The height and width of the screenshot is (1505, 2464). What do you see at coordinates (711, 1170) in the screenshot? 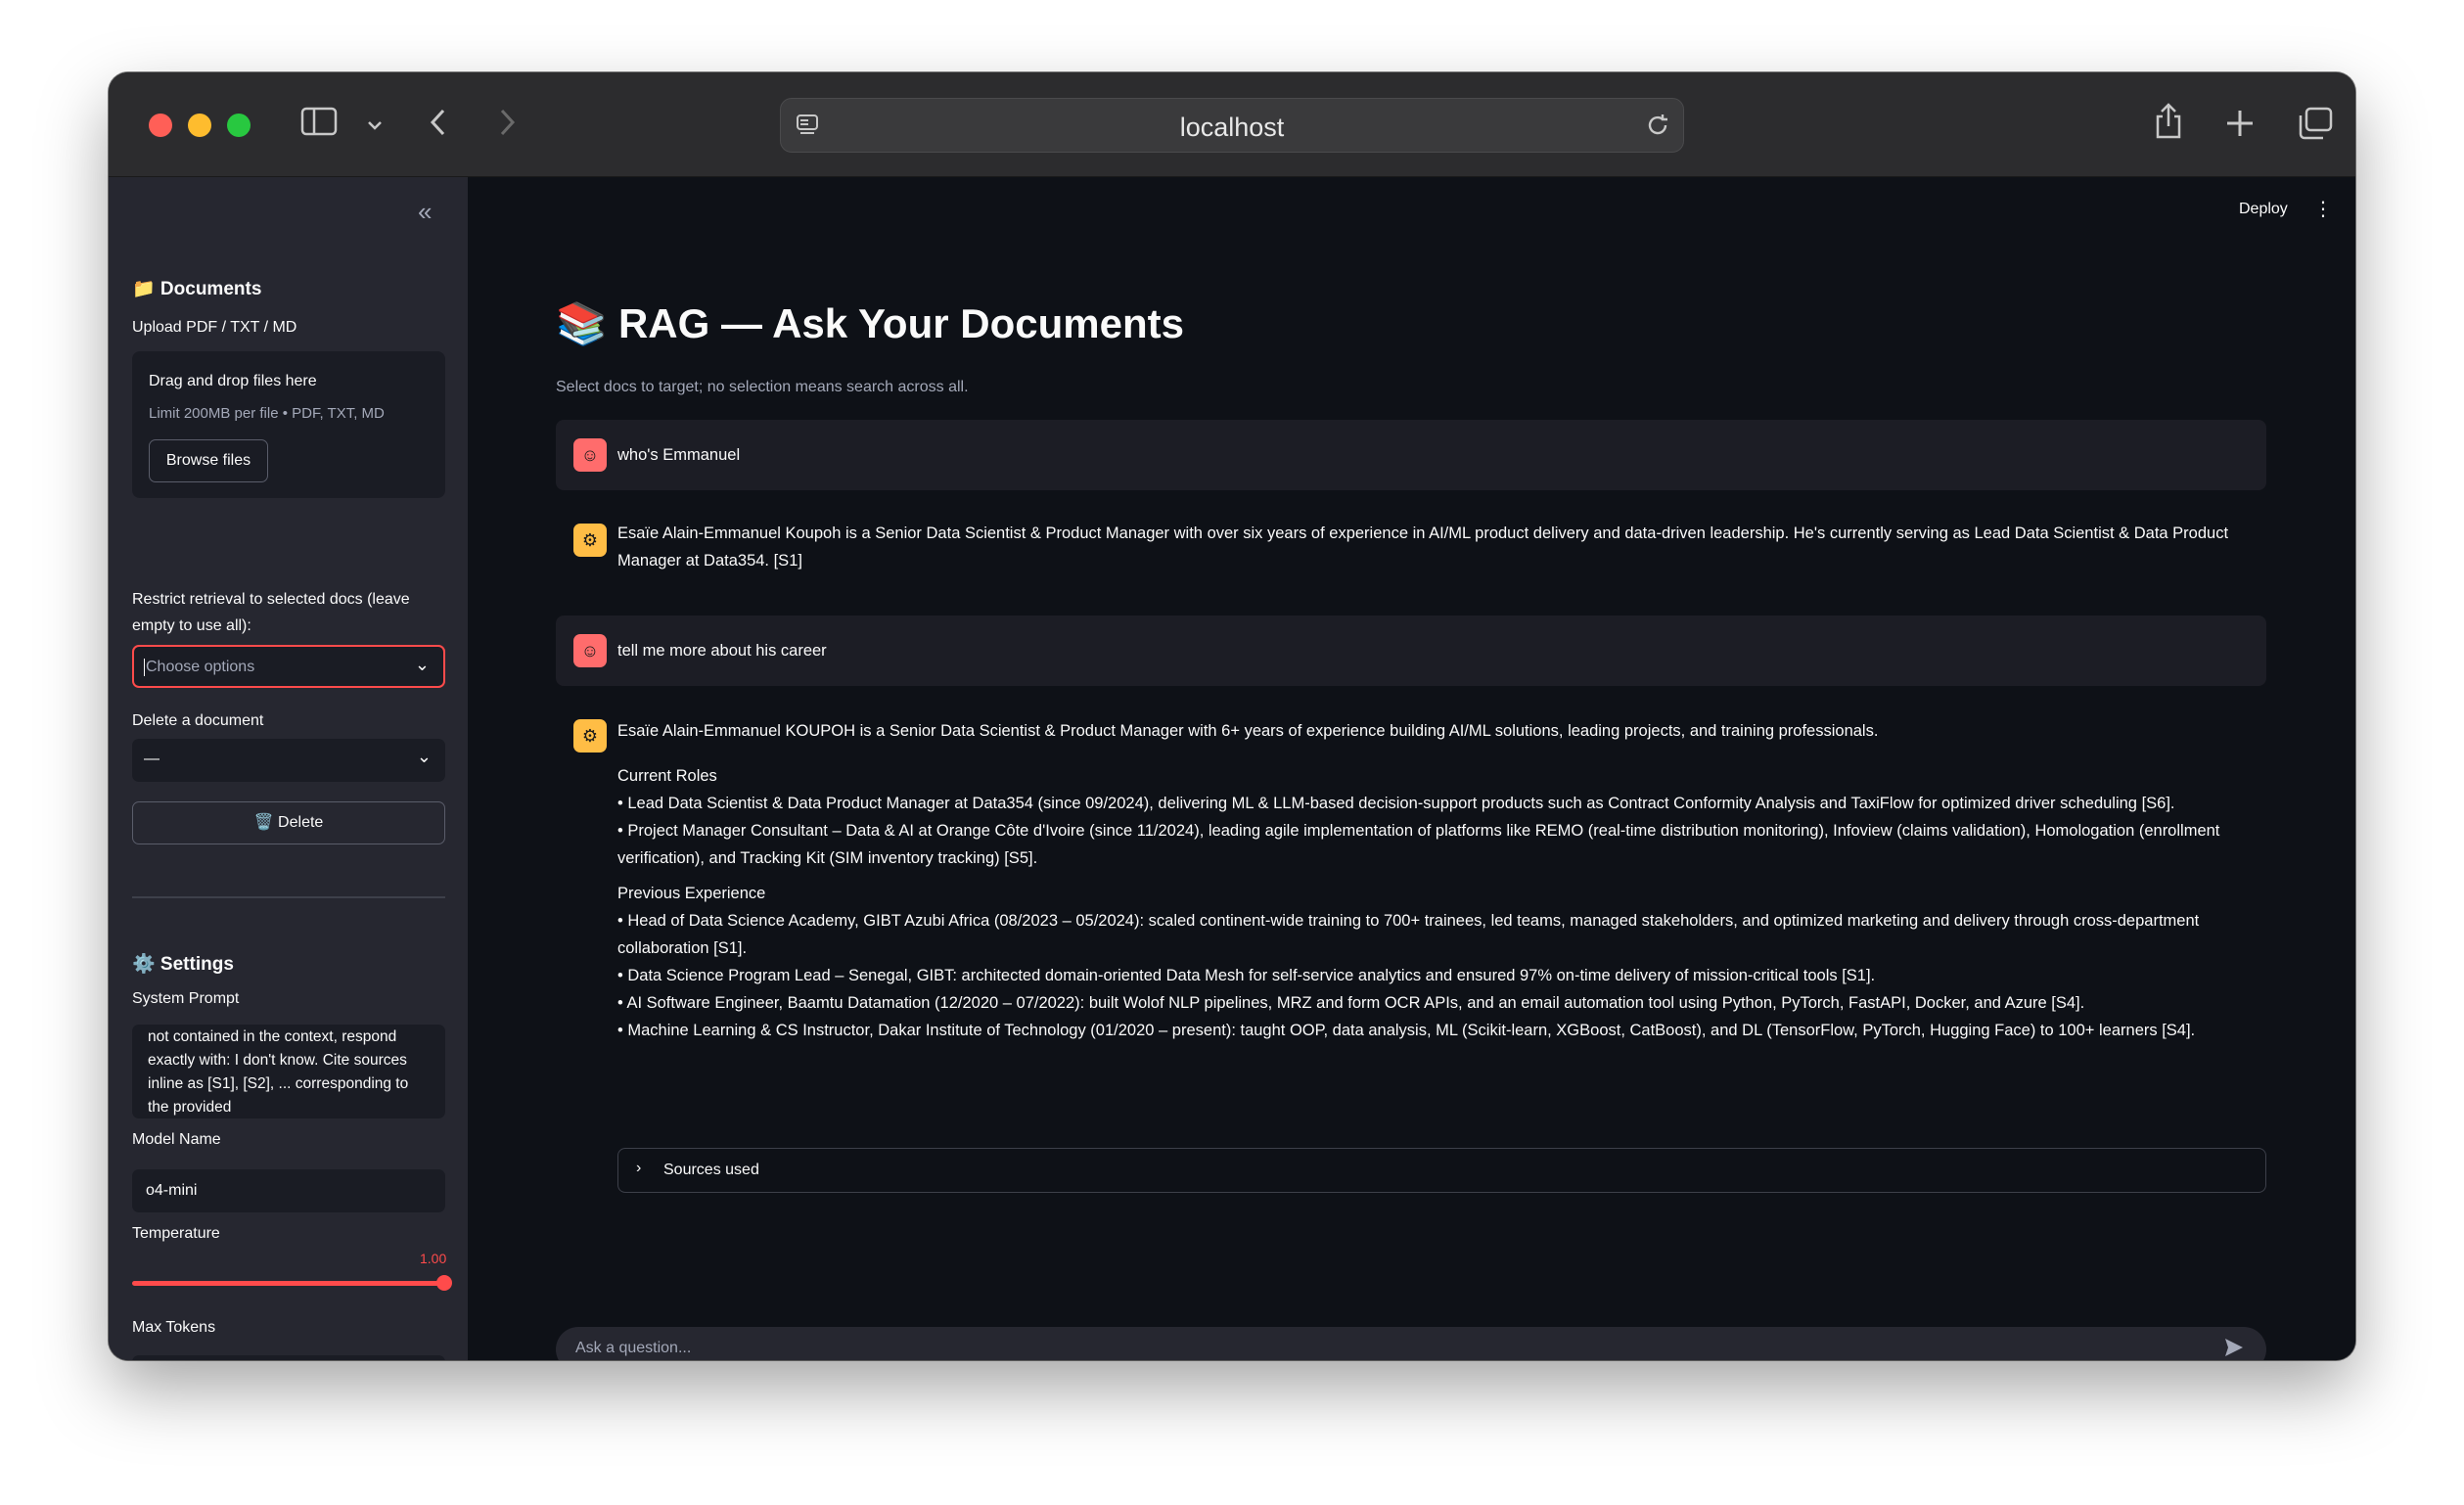
I see `sources-label: Sources used` at bounding box center [711, 1170].